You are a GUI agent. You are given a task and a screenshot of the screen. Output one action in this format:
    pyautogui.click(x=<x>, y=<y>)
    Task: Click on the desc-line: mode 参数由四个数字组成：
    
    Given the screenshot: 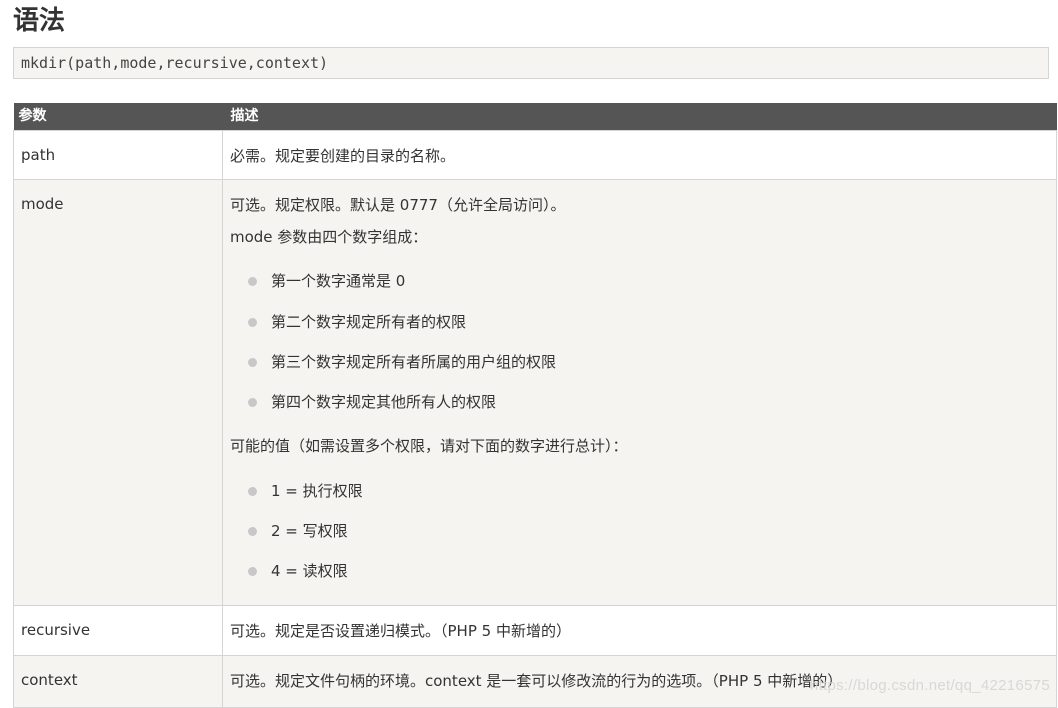 What is the action you would take?
    pyautogui.click(x=329, y=237)
    